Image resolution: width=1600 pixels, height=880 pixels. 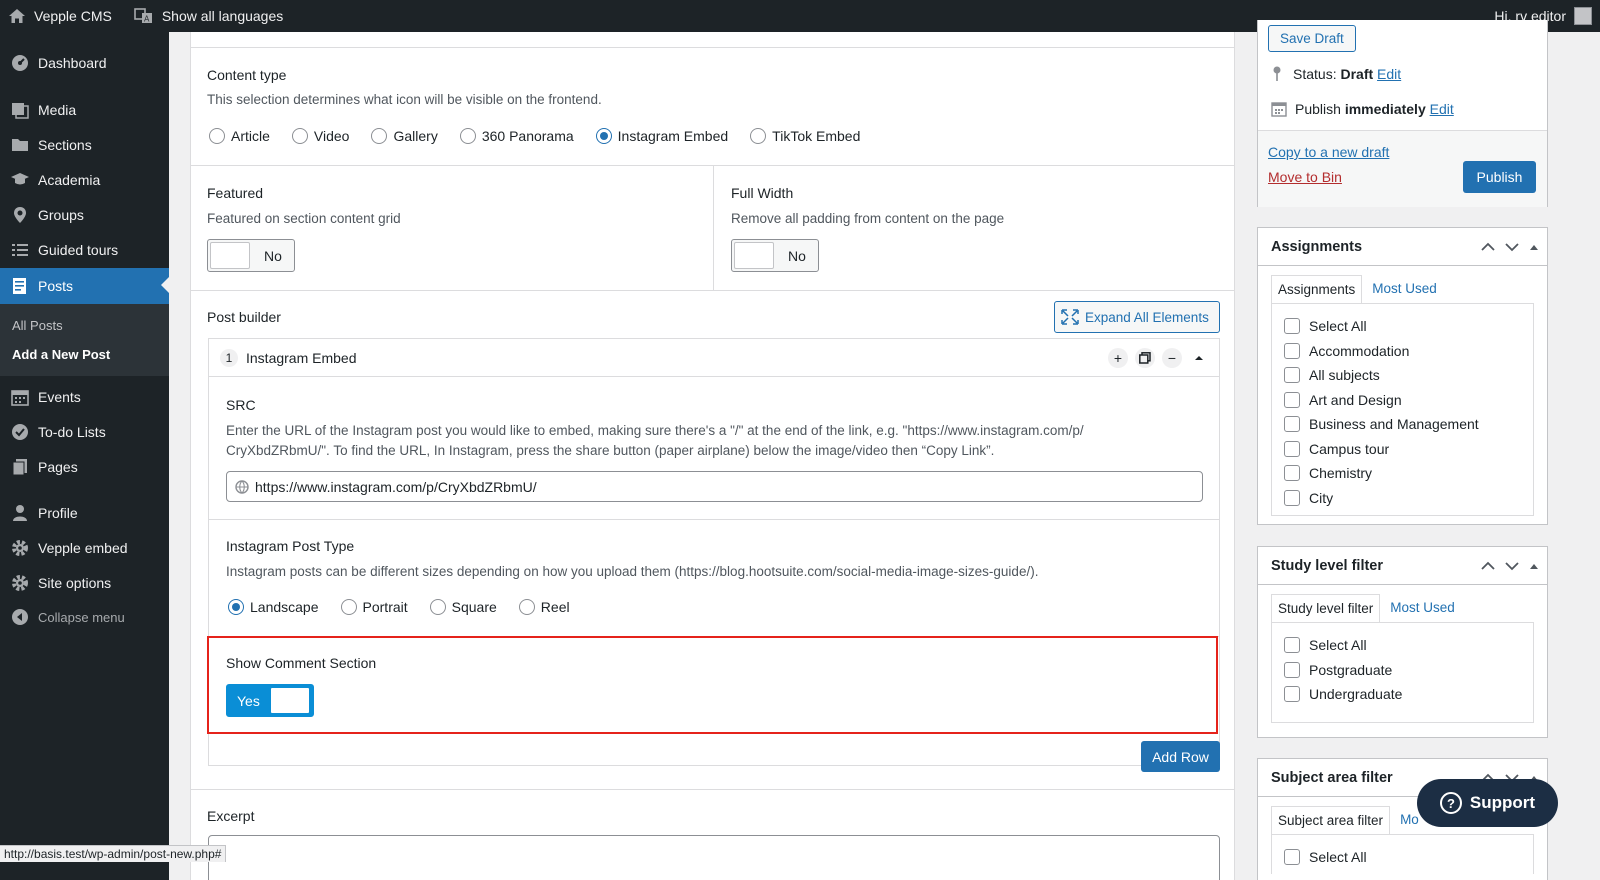 What do you see at coordinates (1408, 375) in the screenshot?
I see `checklist-item: All subjects` at bounding box center [1408, 375].